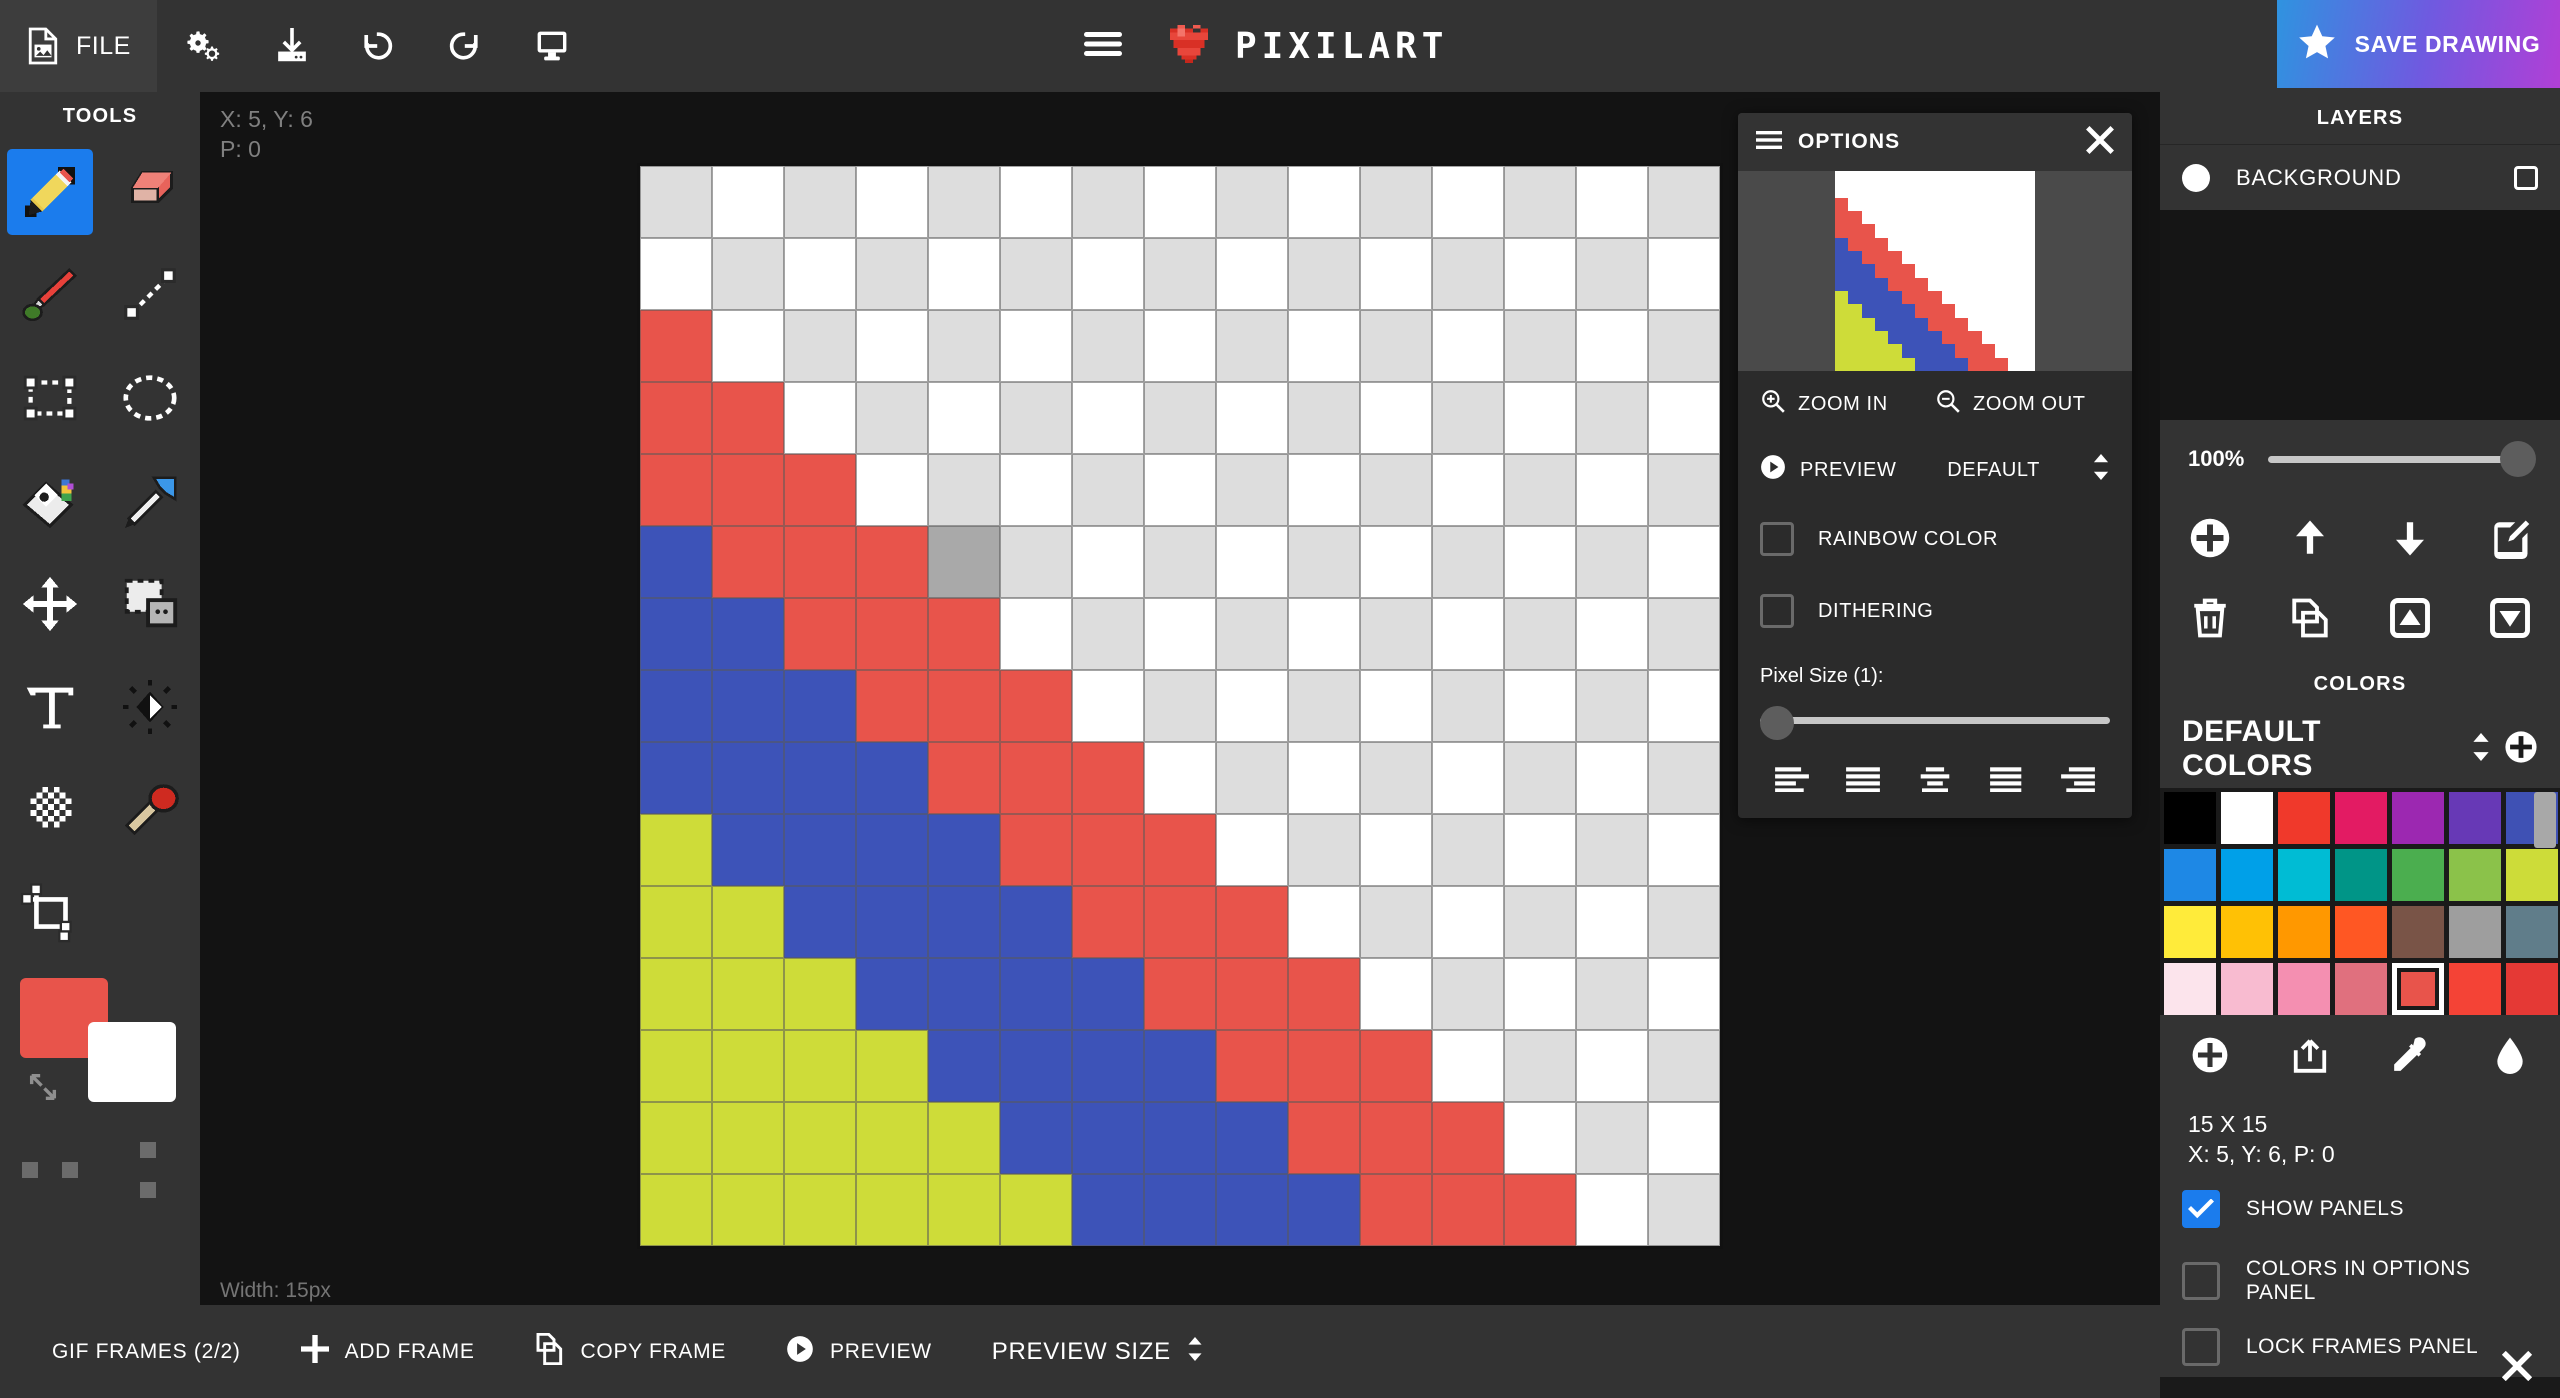  What do you see at coordinates (150, 604) in the screenshot?
I see `select-tool` at bounding box center [150, 604].